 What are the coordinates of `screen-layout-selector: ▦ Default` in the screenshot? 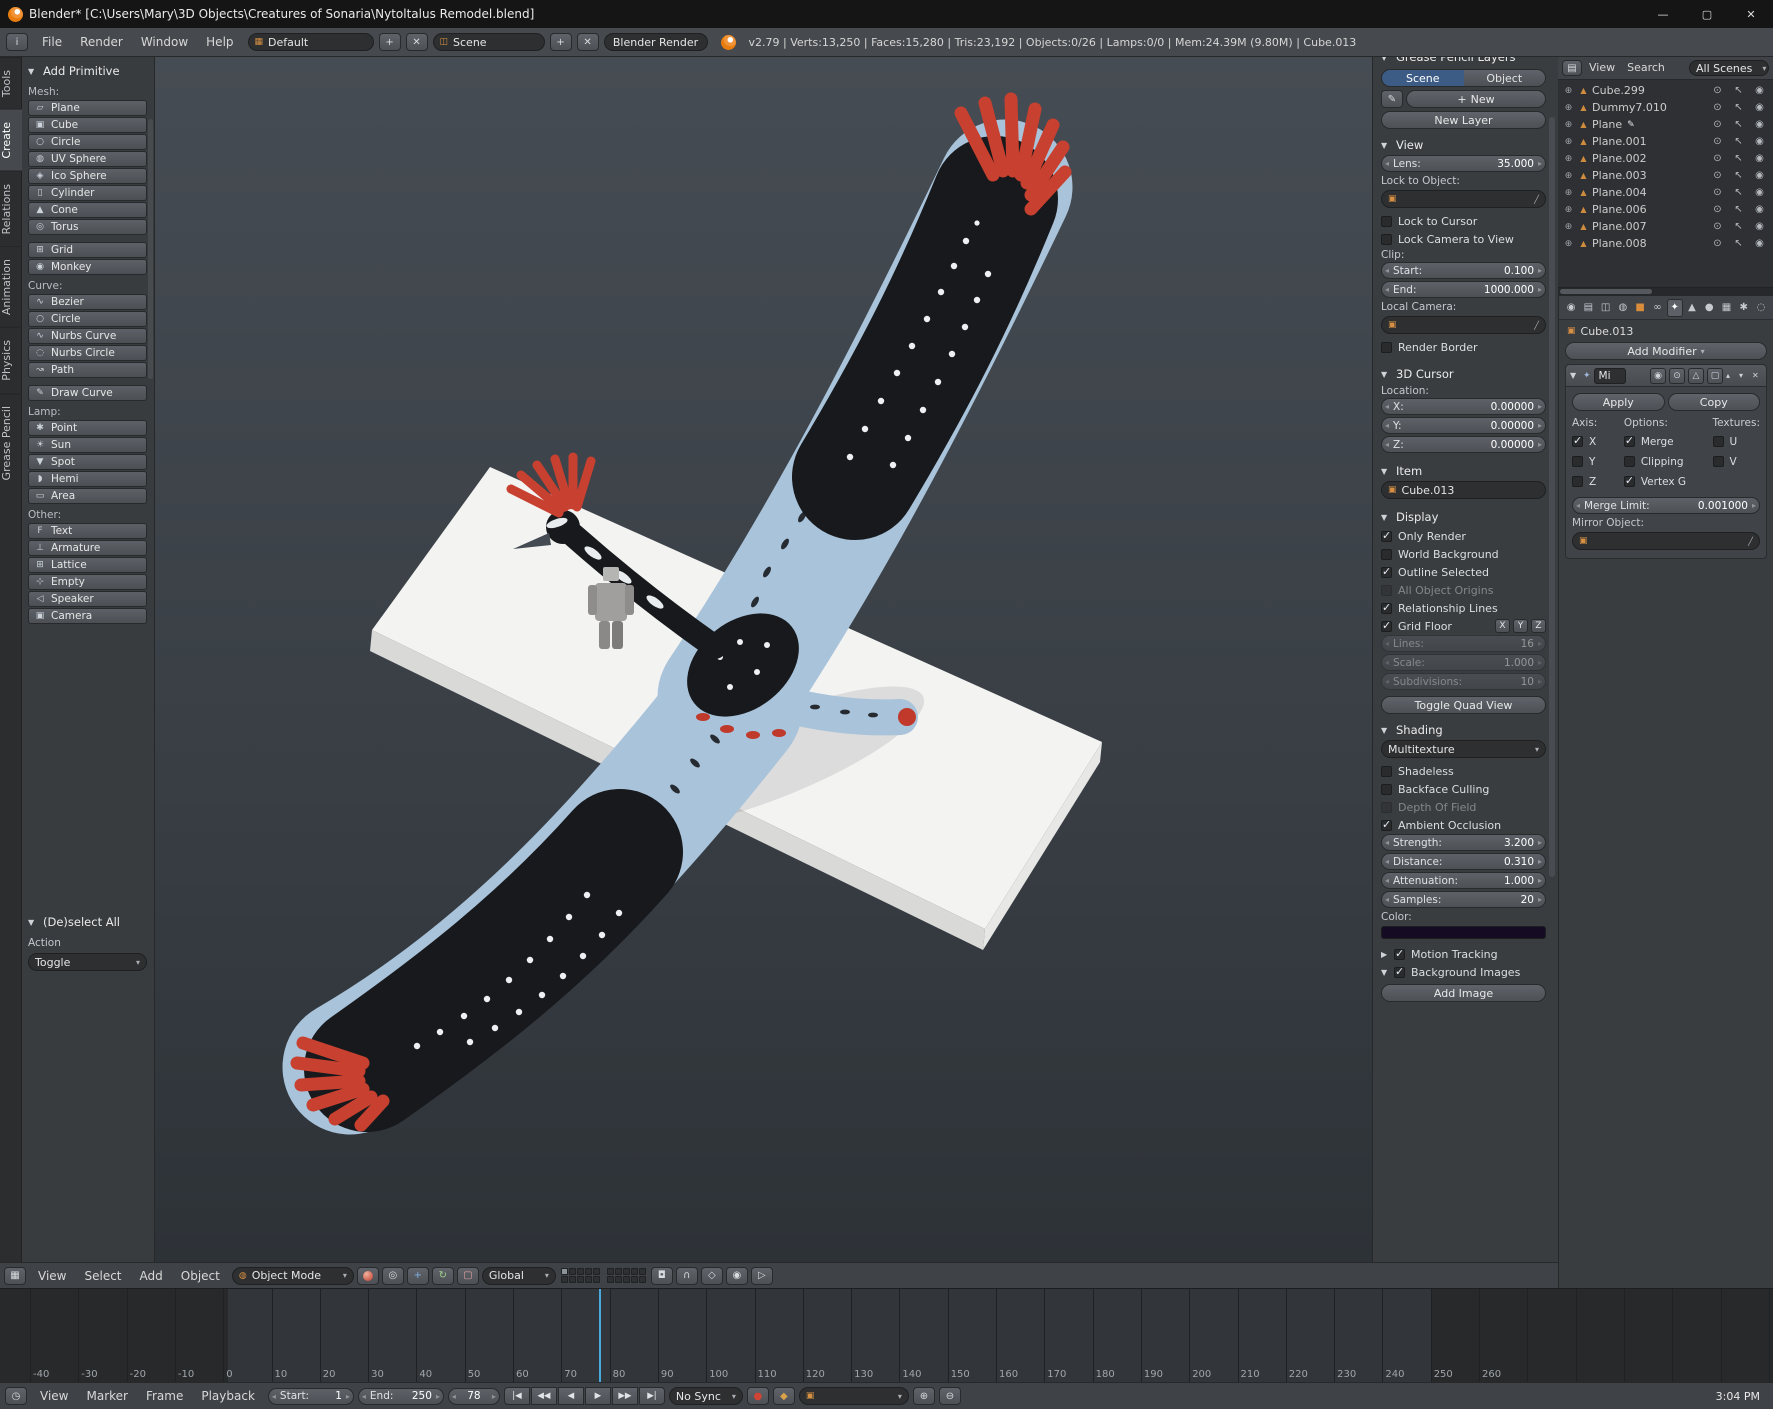 It's located at (310, 42).